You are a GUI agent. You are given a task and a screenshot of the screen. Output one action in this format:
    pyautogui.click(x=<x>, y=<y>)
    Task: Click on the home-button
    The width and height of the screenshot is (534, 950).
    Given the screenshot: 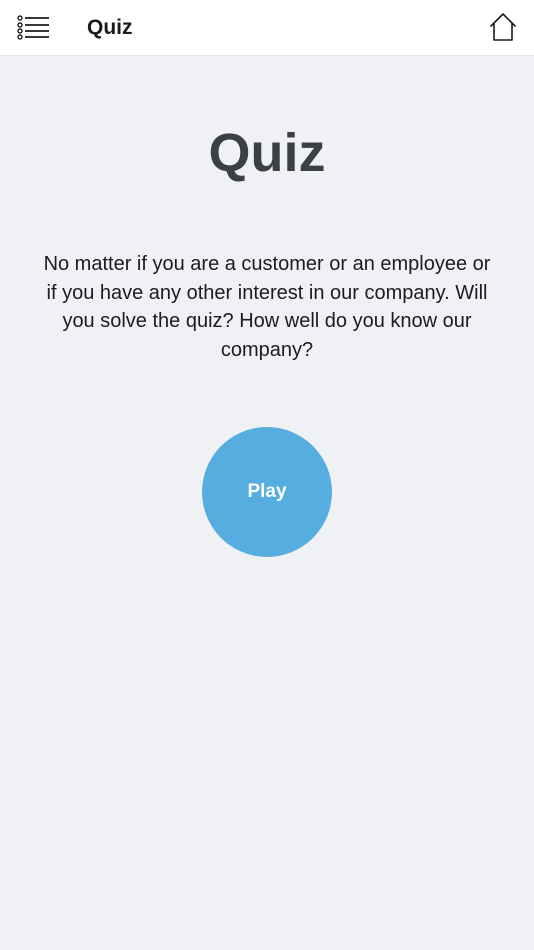 What is the action you would take?
    pyautogui.click(x=503, y=27)
    